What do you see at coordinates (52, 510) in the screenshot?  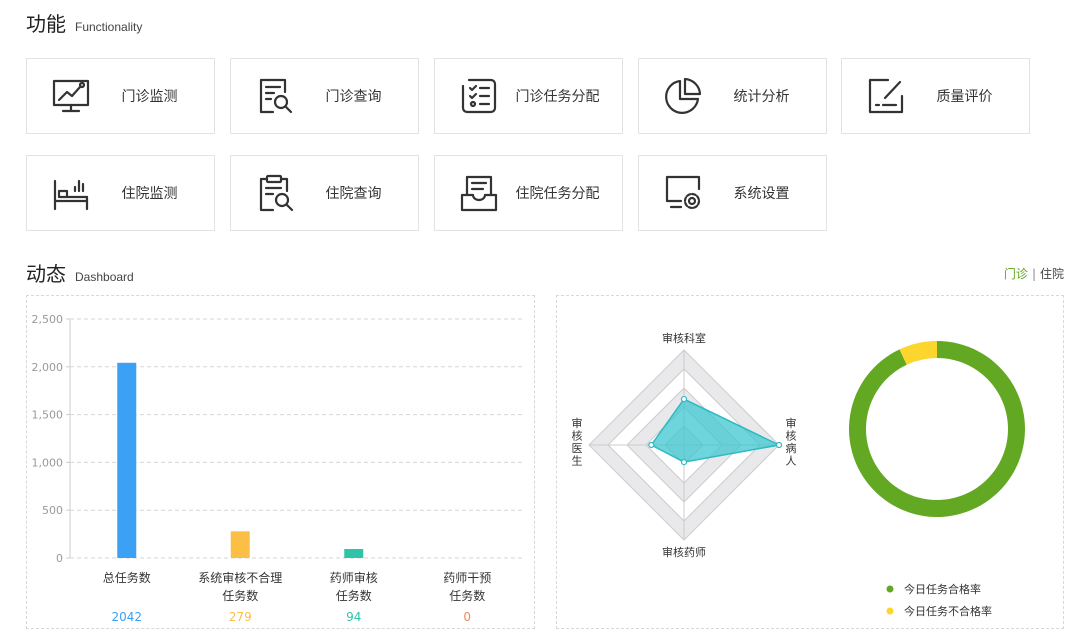 I see `y-tick-label: 500` at bounding box center [52, 510].